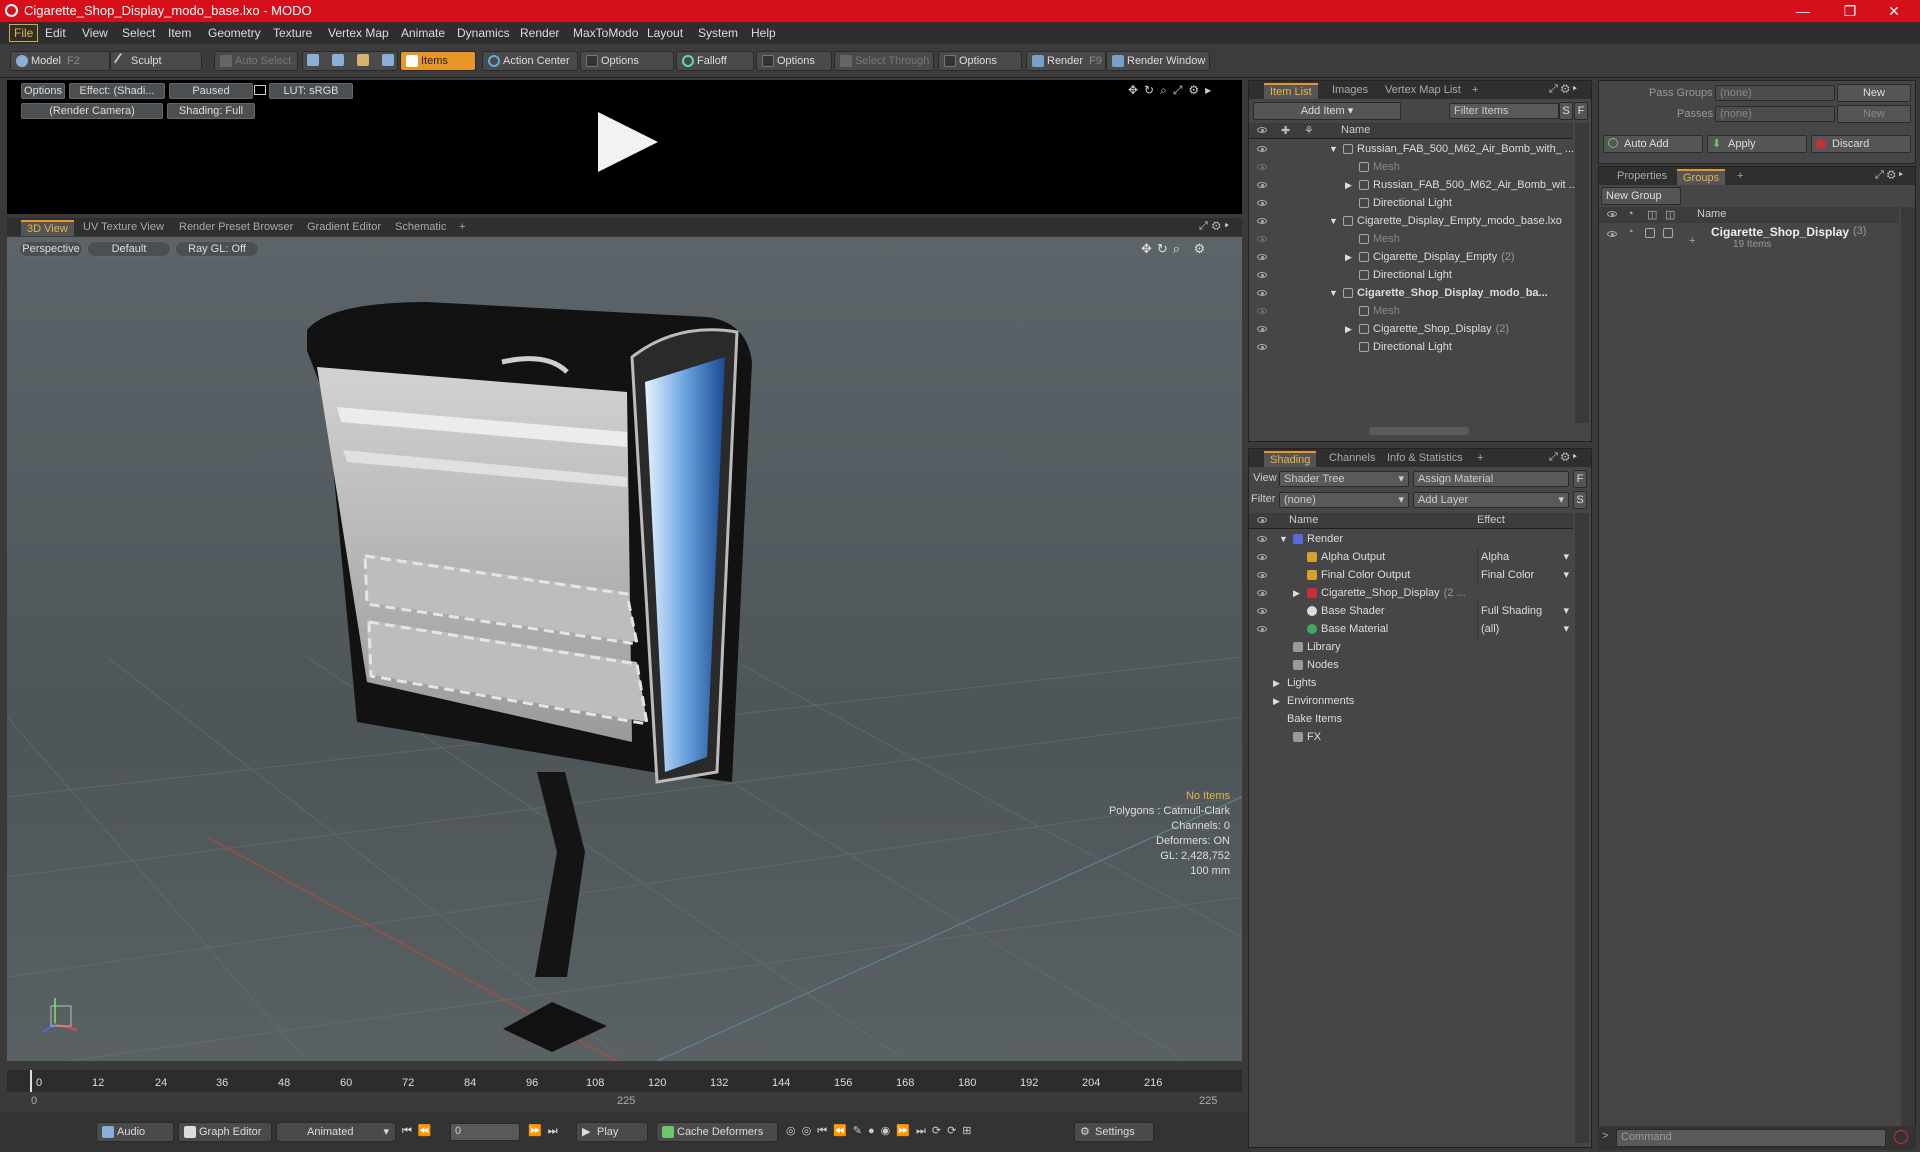 This screenshot has height=1152, width=1920. What do you see at coordinates (1668, 233) in the screenshot?
I see `select-toggle-icon` at bounding box center [1668, 233].